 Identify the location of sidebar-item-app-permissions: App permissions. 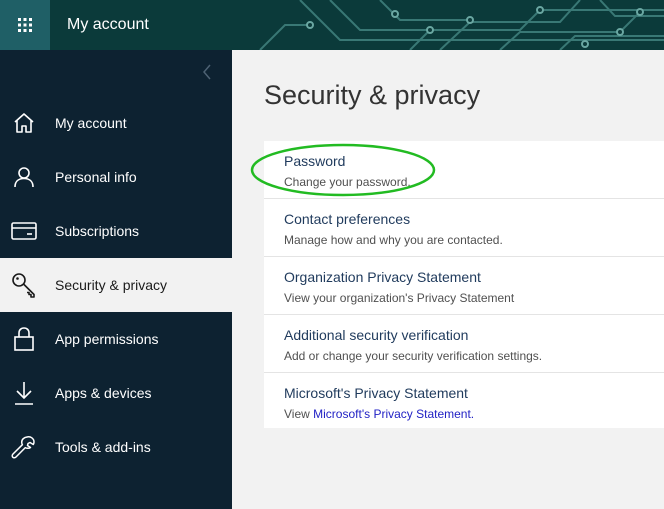
(116, 339).